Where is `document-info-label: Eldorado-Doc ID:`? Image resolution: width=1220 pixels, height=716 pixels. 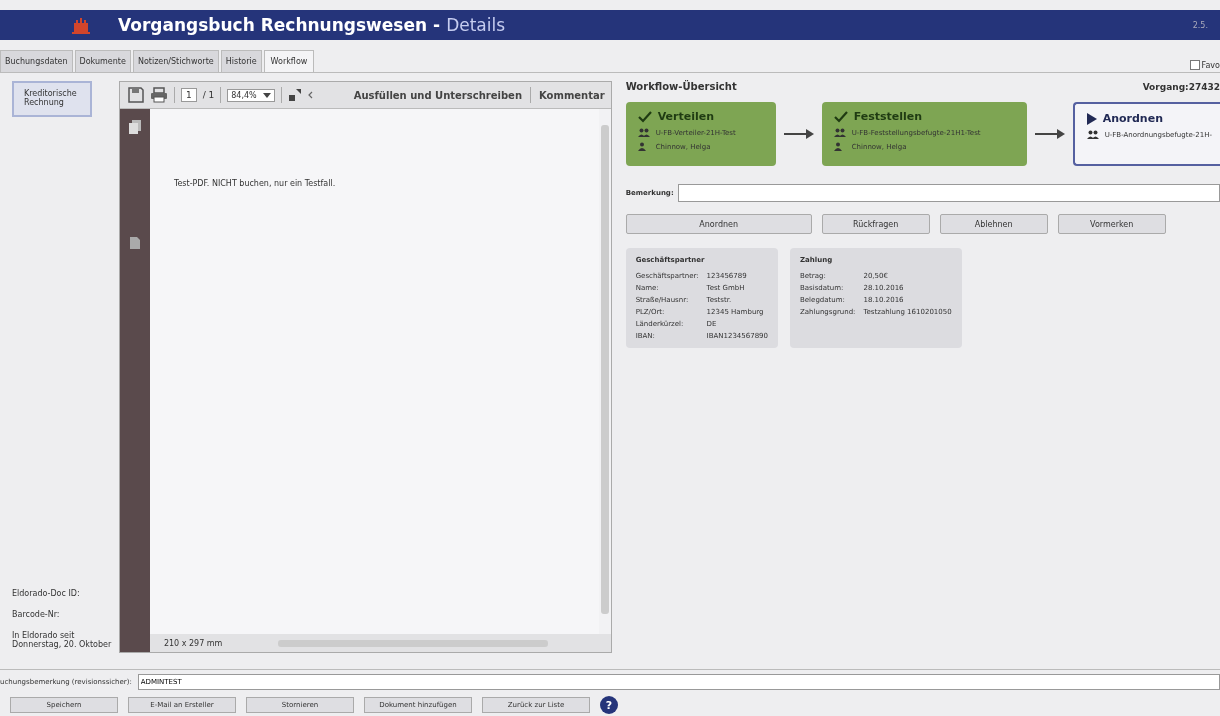 document-info-label: Eldorado-Doc ID: is located at coordinates (46, 593).